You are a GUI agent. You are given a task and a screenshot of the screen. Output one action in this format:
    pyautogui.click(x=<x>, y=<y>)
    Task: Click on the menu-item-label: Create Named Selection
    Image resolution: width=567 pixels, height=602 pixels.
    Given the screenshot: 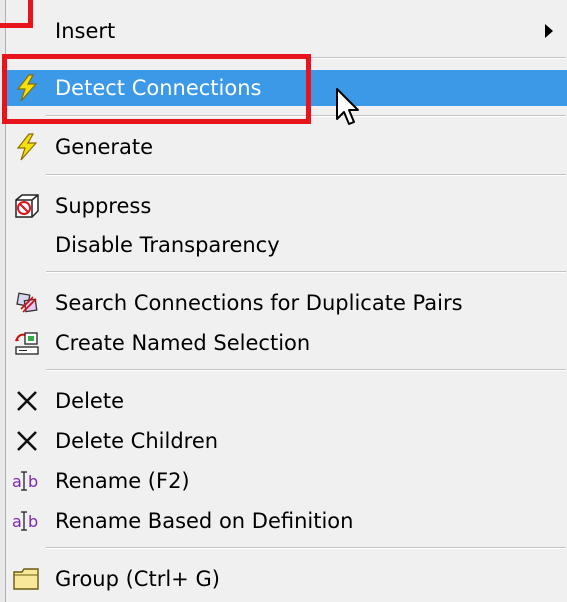 What is the action you would take?
    pyautogui.click(x=183, y=343)
    